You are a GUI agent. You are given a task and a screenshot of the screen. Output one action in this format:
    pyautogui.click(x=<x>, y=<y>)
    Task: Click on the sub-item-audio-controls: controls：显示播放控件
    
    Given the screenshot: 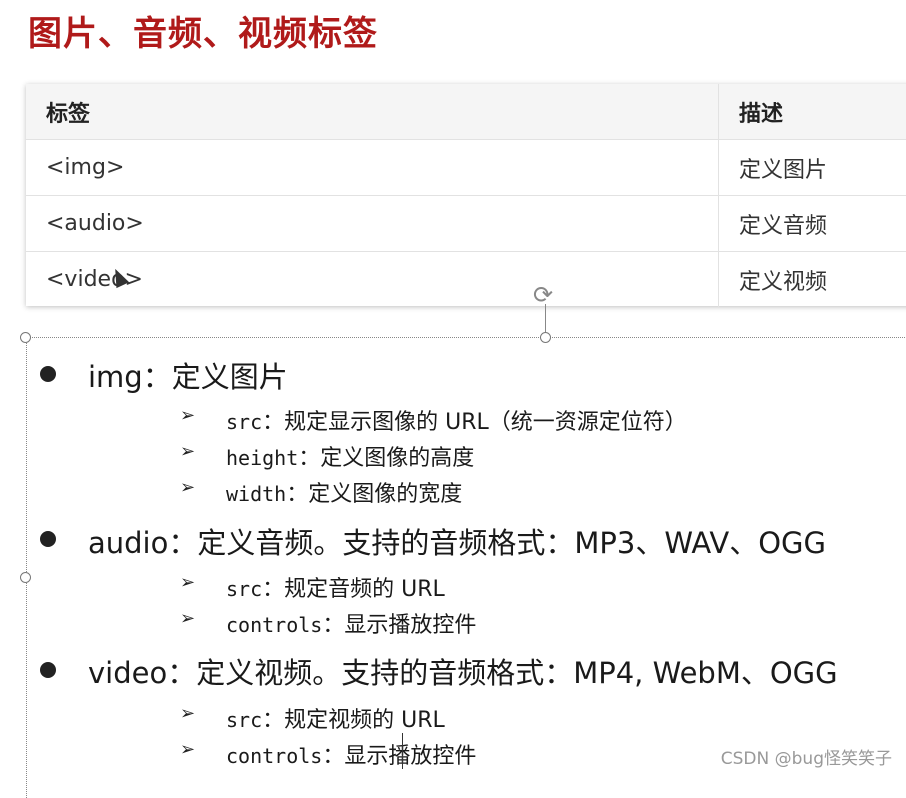 What is the action you would take?
    pyautogui.click(x=351, y=623)
    